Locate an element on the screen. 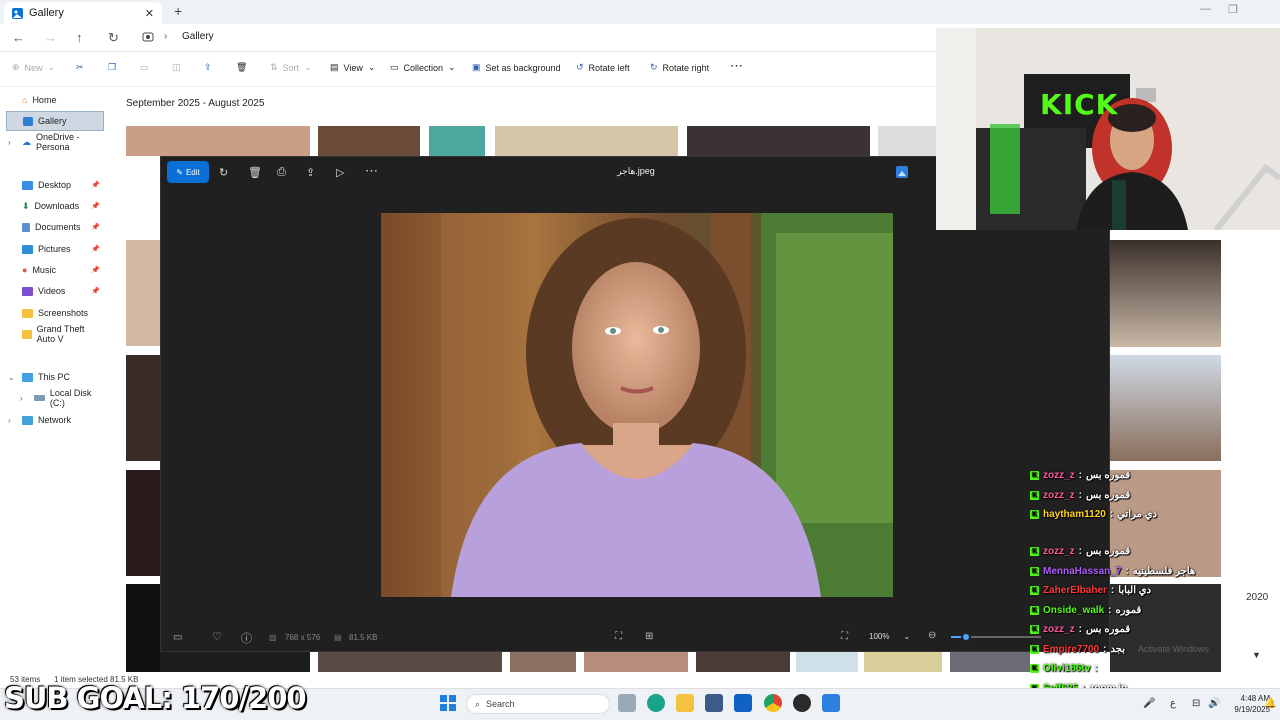  share-button: ⇪ is located at coordinates (208, 67).